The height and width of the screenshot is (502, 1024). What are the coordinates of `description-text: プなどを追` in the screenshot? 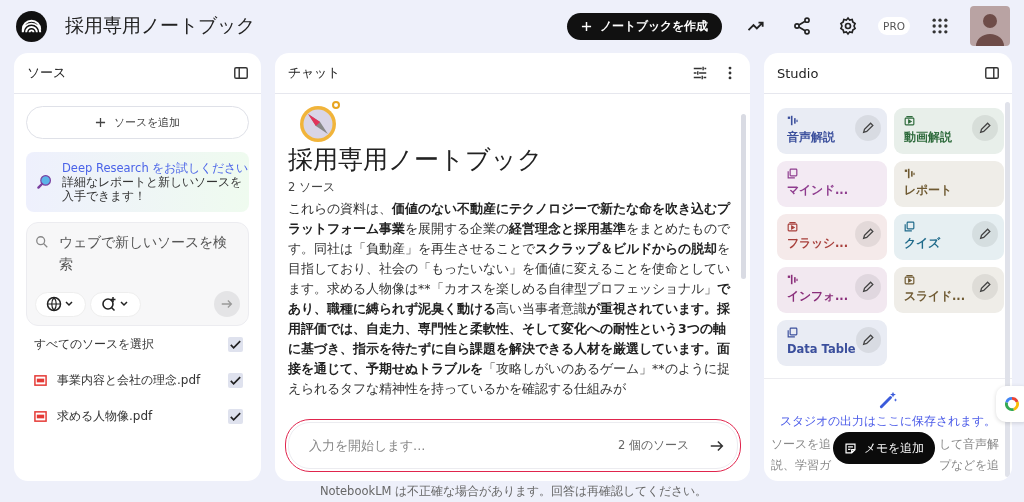 It's located at (969, 465).